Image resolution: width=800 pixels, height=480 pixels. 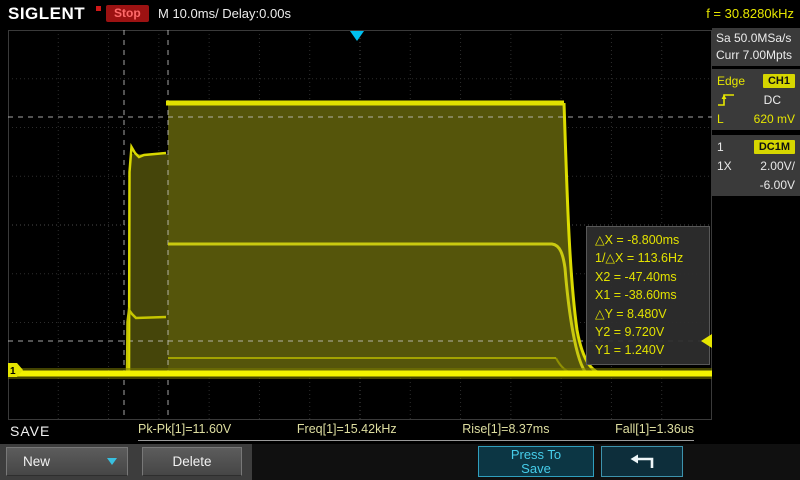 What do you see at coordinates (637, 240) in the screenshot?
I see `cursor-delta-x: △X = -8.800ms` at bounding box center [637, 240].